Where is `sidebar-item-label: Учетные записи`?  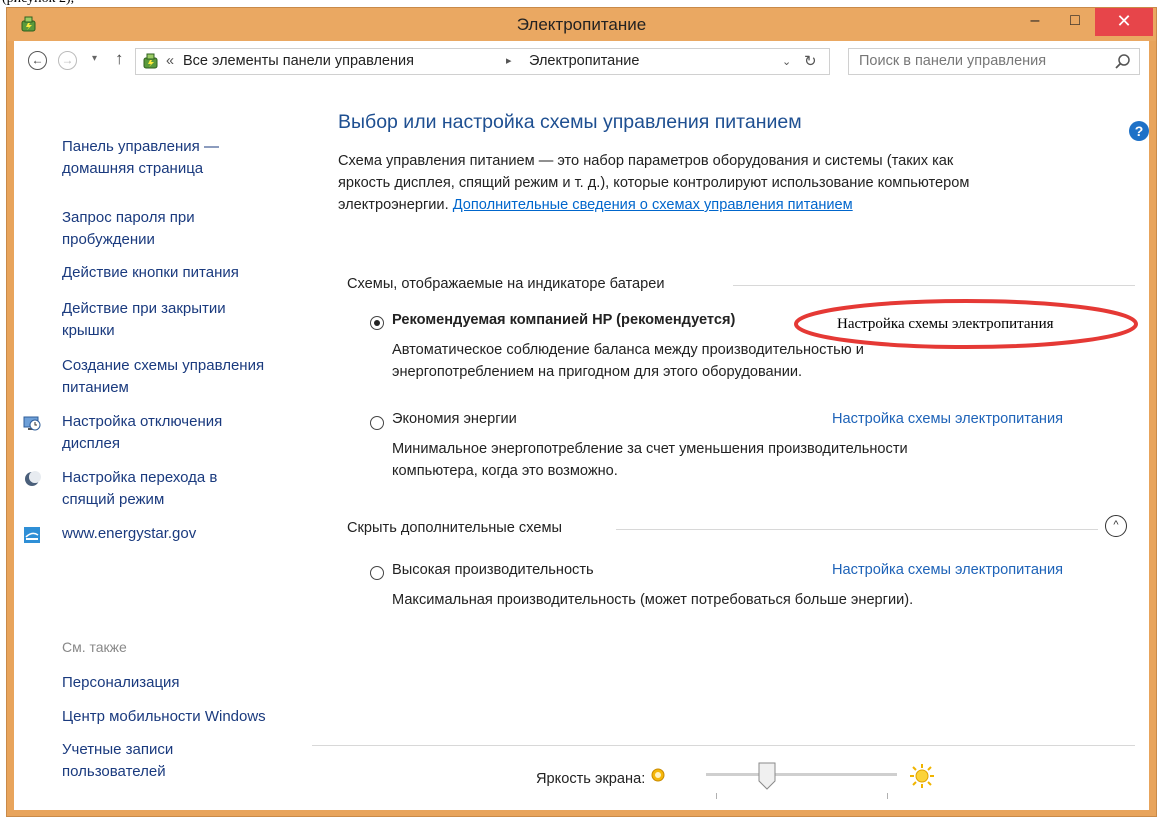 sidebar-item-label: Учетные записи is located at coordinates (118, 749).